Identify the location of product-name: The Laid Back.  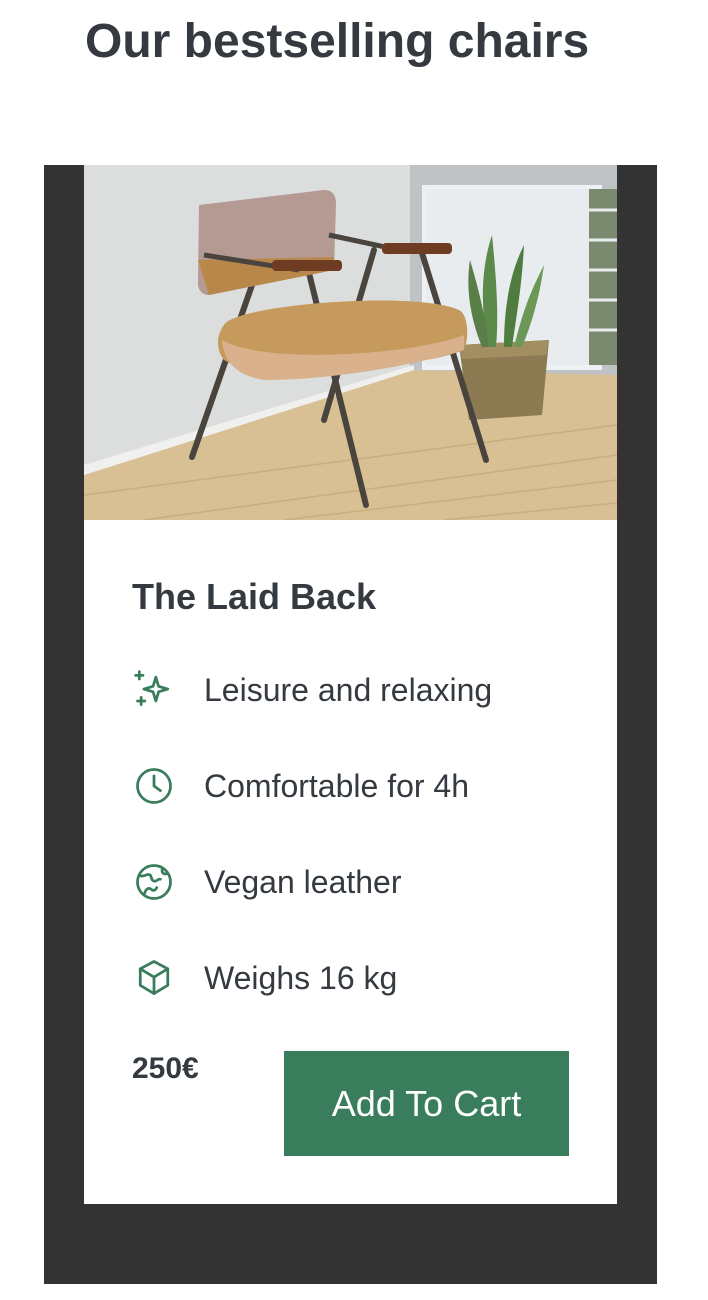
(254, 596).